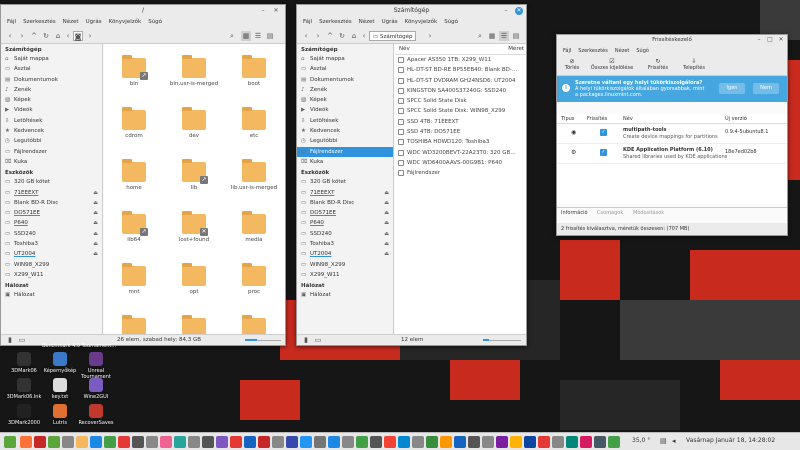  Describe the element at coordinates (342, 36) in the screenshot. I see `reload-icon: ↻` at that location.